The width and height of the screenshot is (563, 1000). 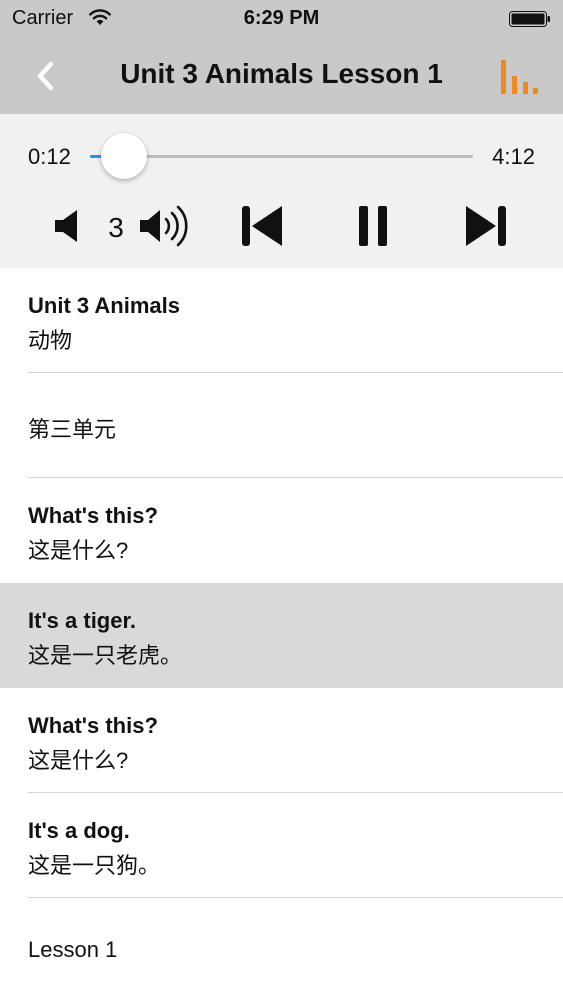 I want to click on slider-thumb, so click(x=123, y=156).